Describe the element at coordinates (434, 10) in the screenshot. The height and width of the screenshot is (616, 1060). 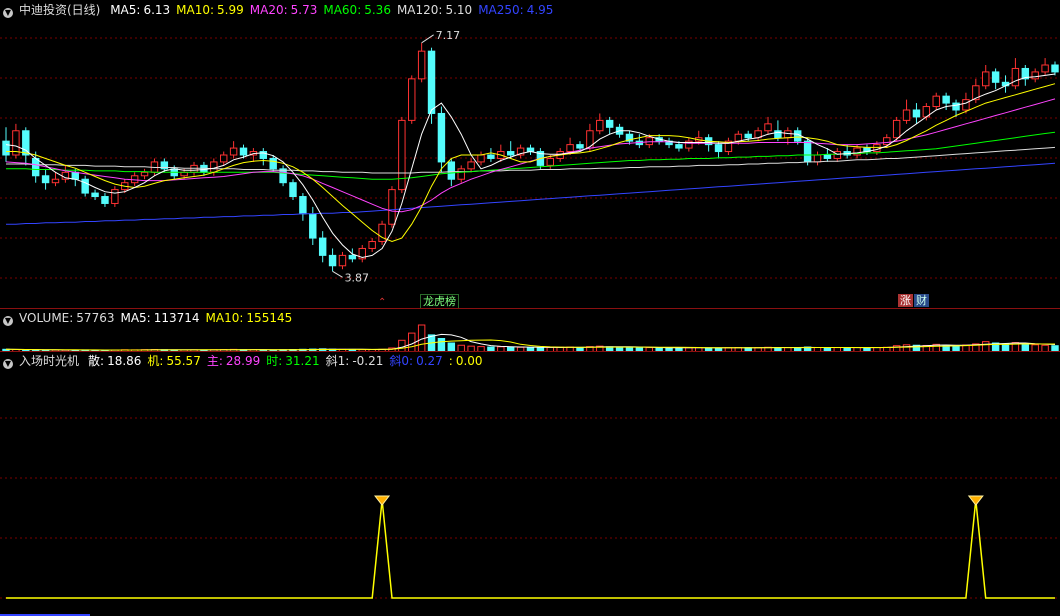
I see `ma-legend-4: MA120: 5.10` at that location.